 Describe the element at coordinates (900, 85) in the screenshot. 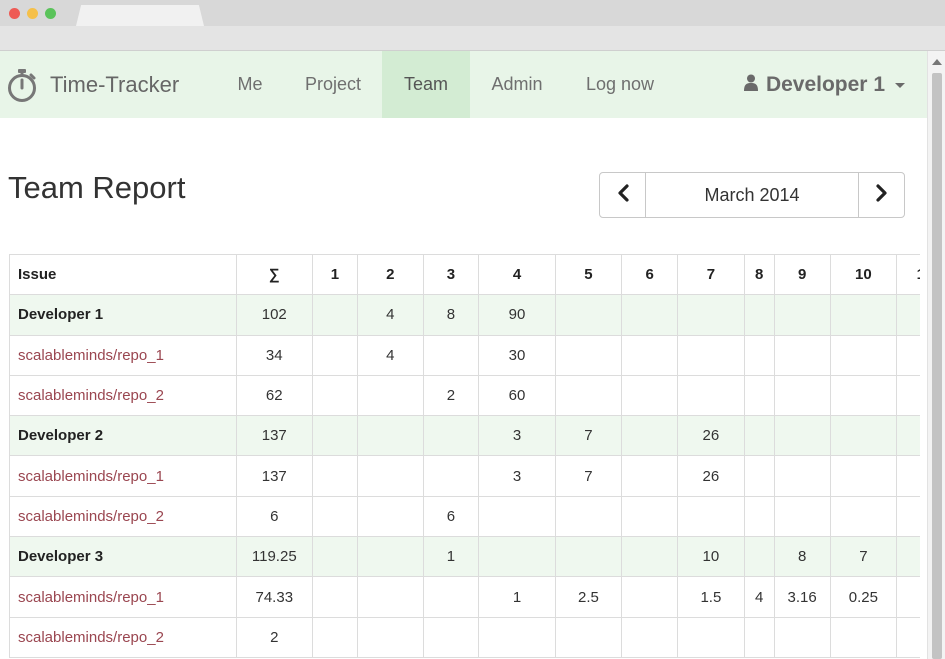

I see `caret-down-icon` at that location.